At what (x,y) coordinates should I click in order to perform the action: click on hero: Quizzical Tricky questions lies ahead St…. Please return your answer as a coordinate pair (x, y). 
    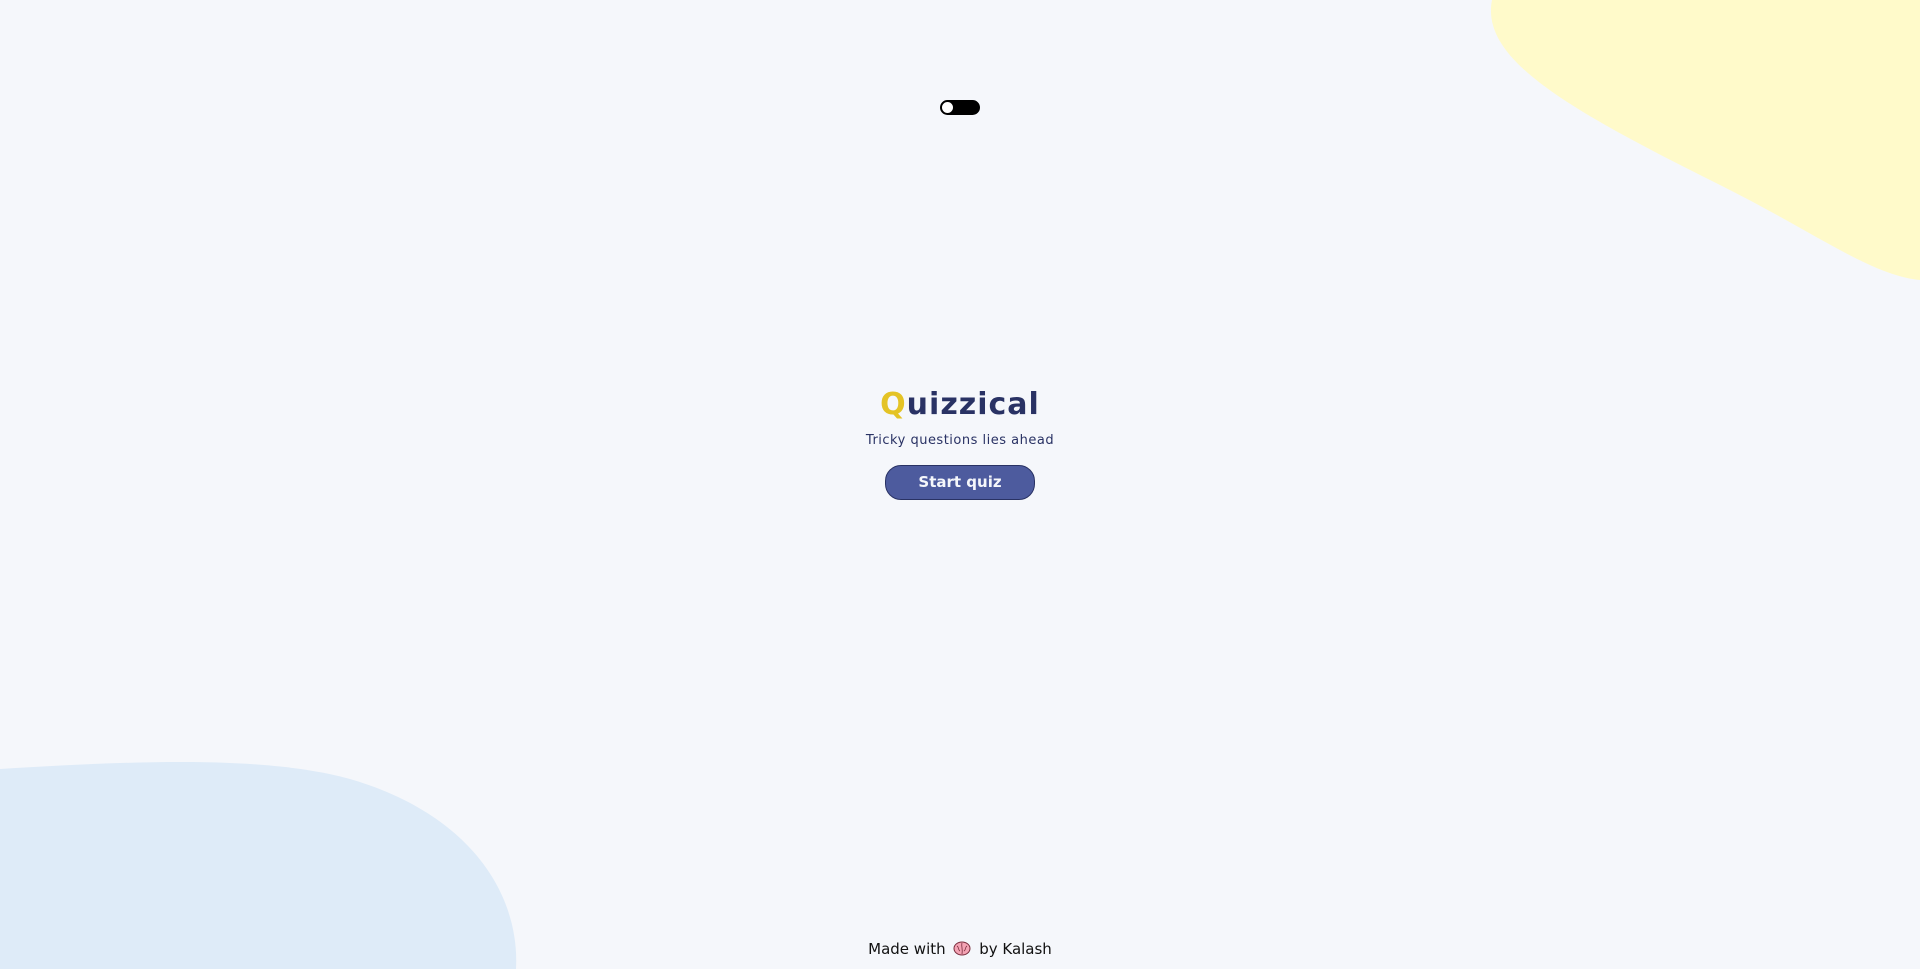
    Looking at the image, I should click on (960, 442).